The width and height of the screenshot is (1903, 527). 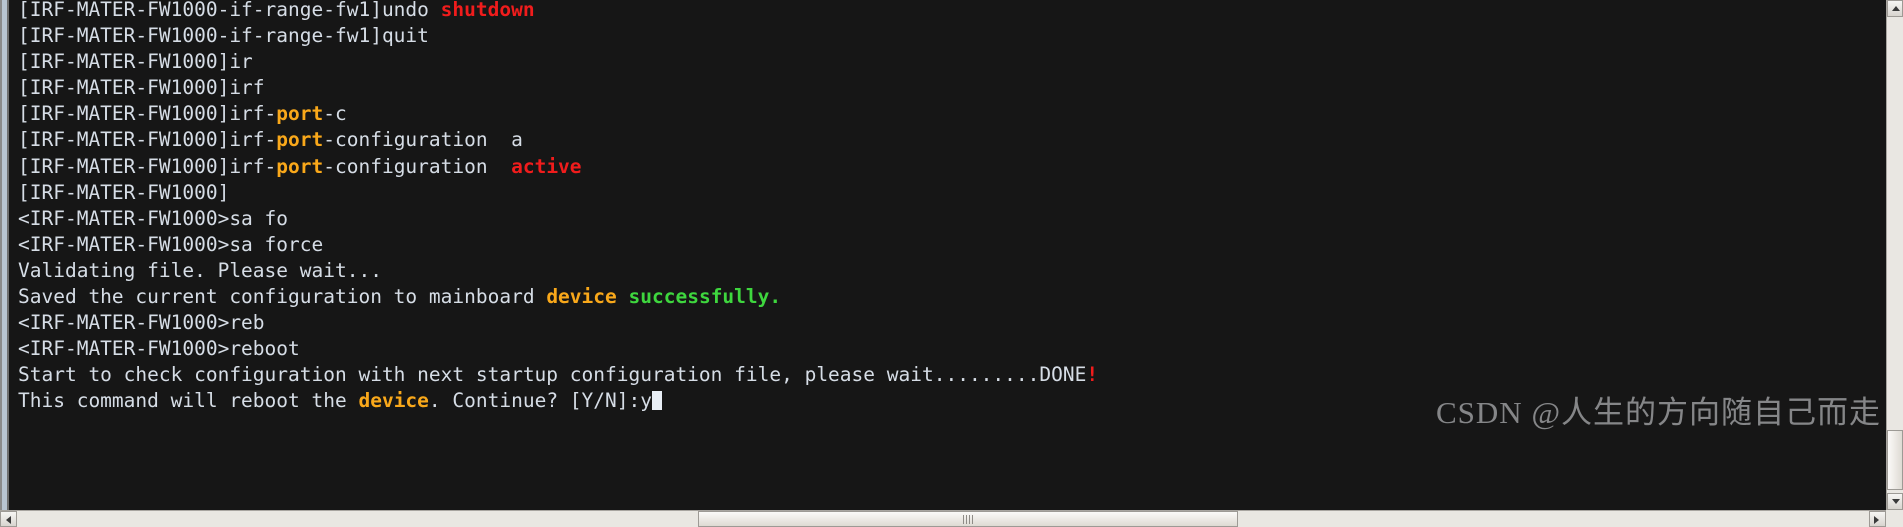 What do you see at coordinates (1895, 8) in the screenshot?
I see `scroll-up-arrow-icon` at bounding box center [1895, 8].